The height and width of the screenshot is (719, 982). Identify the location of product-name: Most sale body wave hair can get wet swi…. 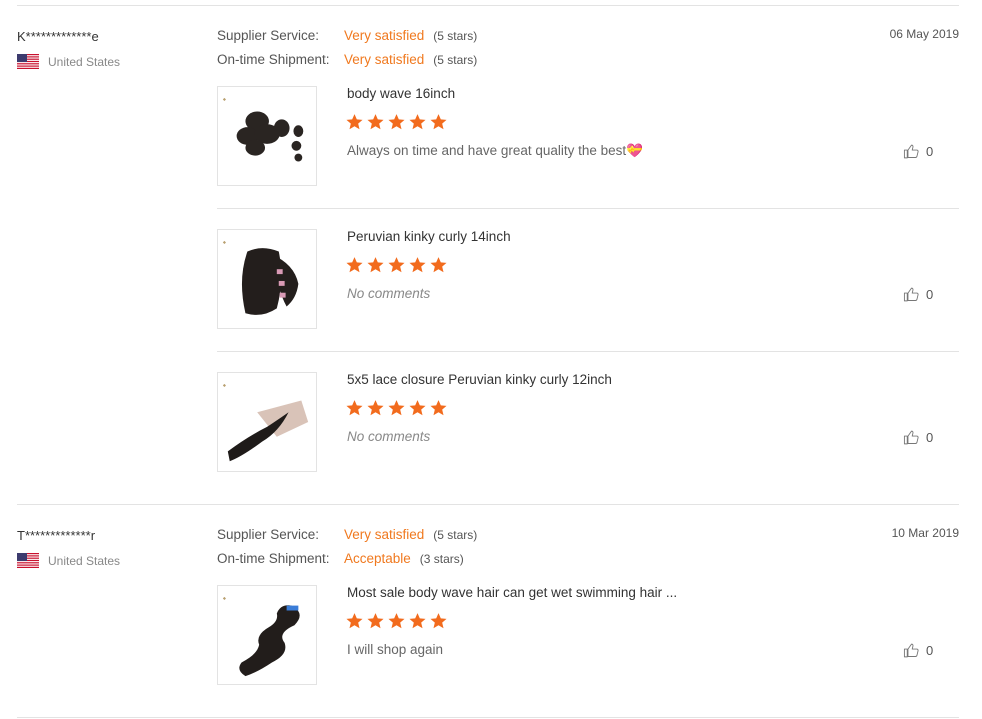
(512, 592).